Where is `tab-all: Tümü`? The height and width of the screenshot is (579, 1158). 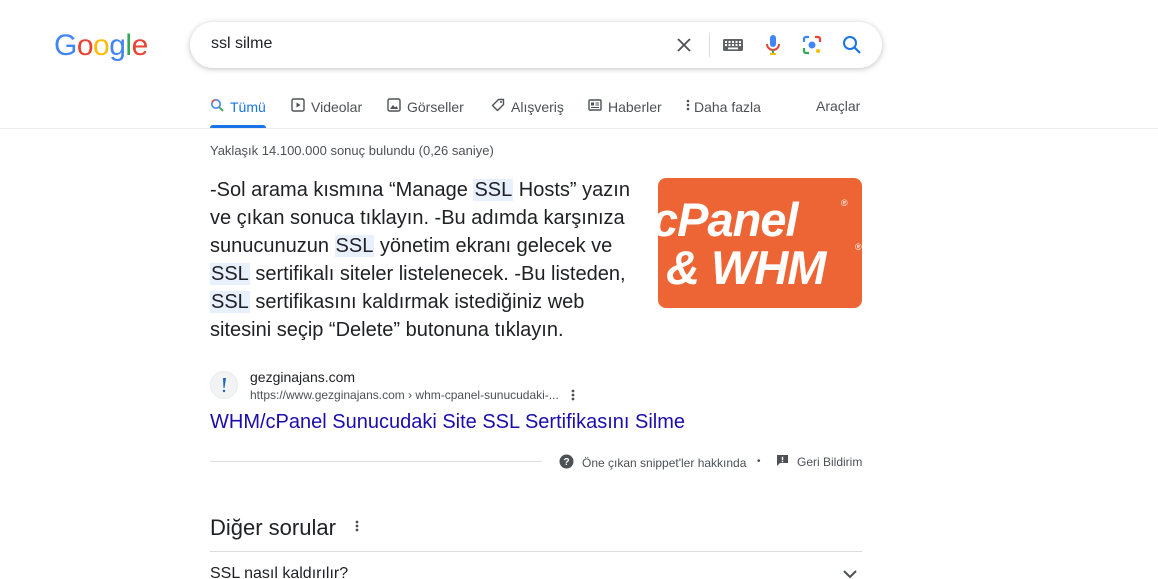 tab-all: Tümü is located at coordinates (238, 106).